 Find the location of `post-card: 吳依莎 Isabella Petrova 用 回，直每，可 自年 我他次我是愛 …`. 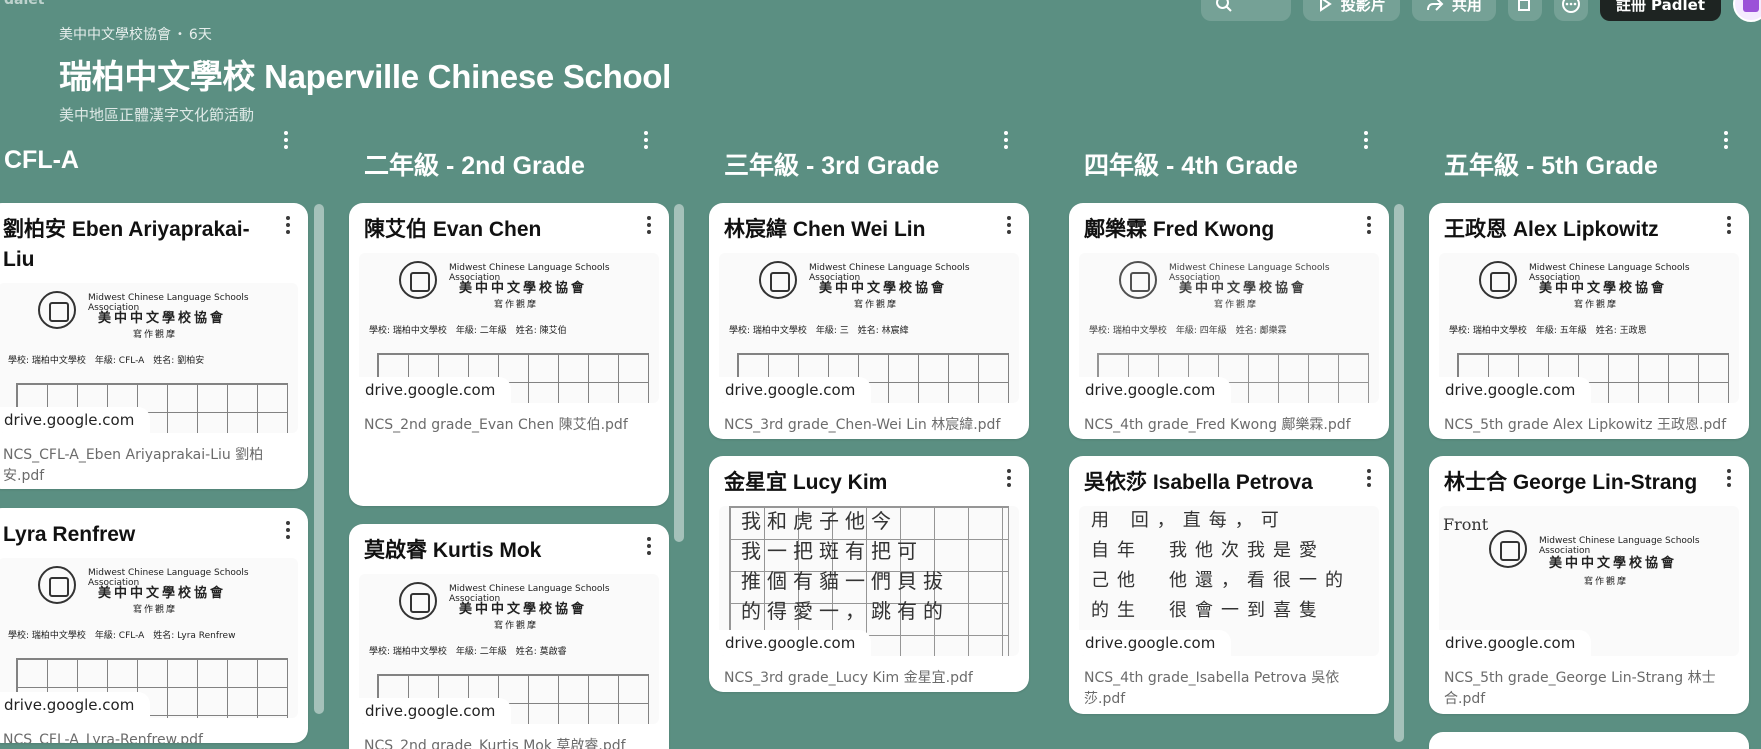

post-card: 吳依莎 Isabella Petrova 用 回，直每，可 自年 我他次我是愛 … is located at coordinates (1229, 585).